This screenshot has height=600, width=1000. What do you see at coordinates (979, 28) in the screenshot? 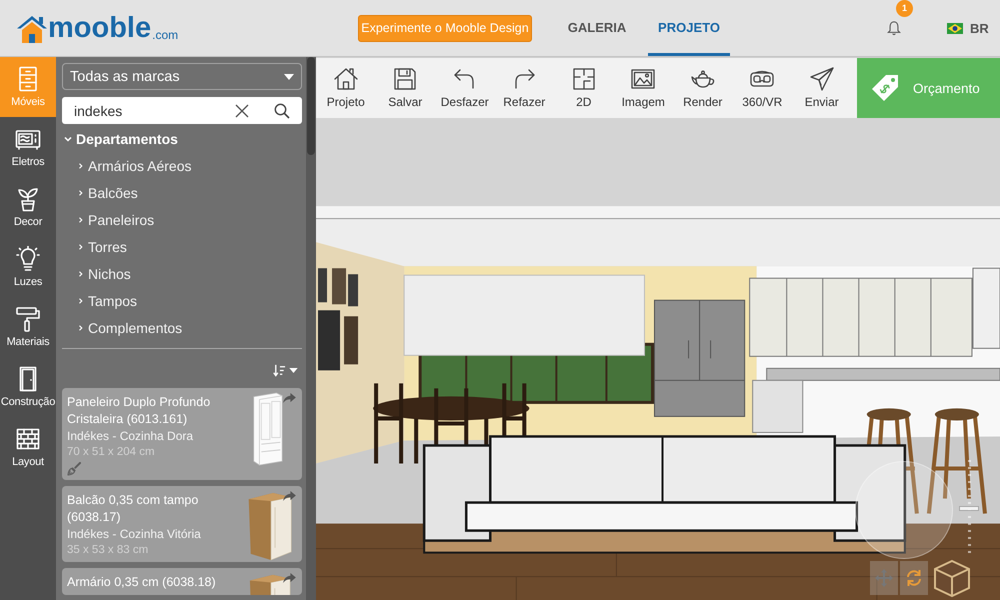
I see `language-selector: BR` at bounding box center [979, 28].